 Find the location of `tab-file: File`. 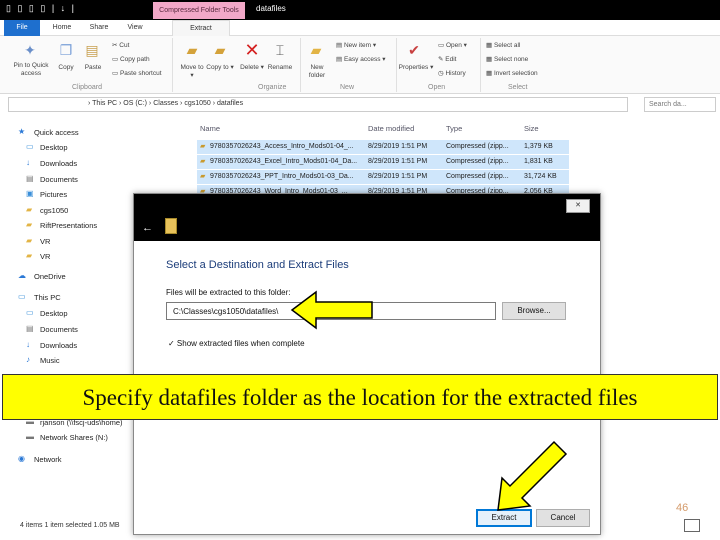

tab-file: File is located at coordinates (22, 28).